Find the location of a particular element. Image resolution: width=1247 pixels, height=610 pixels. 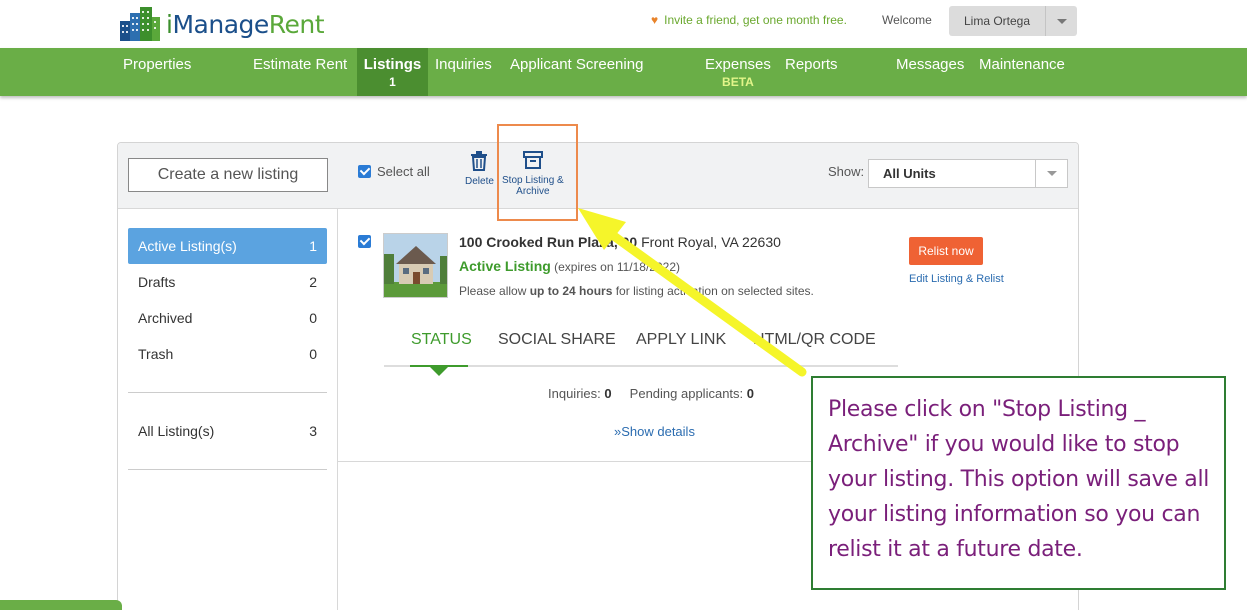

address-street: 100 Crooked Run Plaza, 00 is located at coordinates (548, 242).